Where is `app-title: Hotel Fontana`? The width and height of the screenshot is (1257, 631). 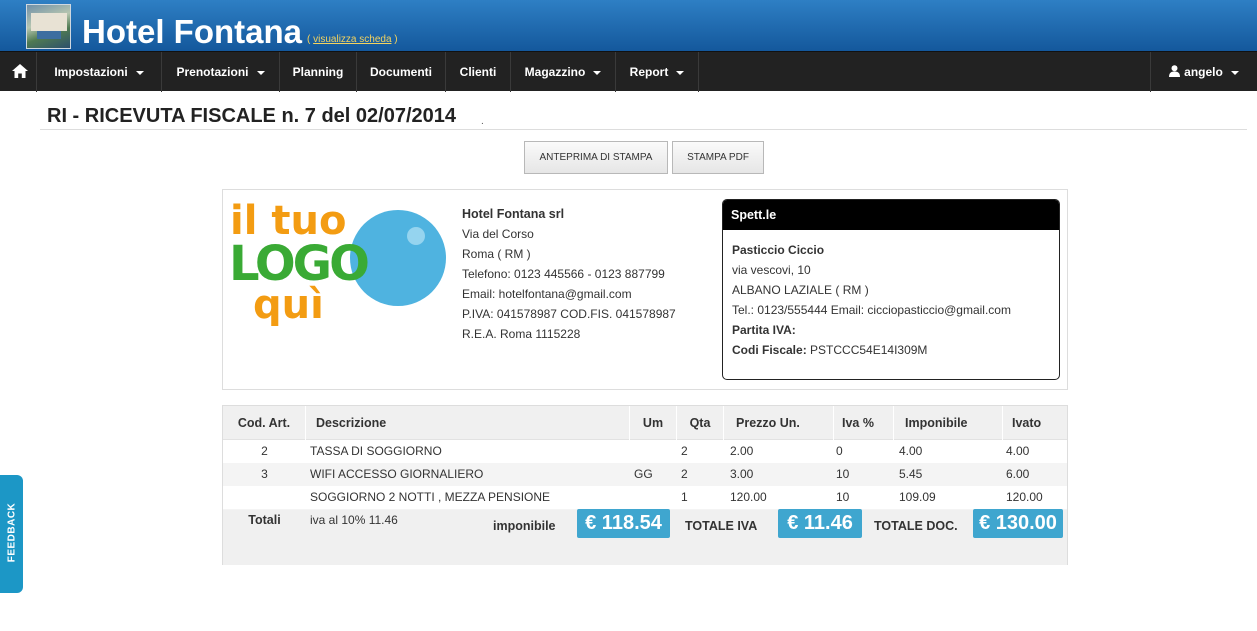
app-title: Hotel Fontana is located at coordinates (192, 31).